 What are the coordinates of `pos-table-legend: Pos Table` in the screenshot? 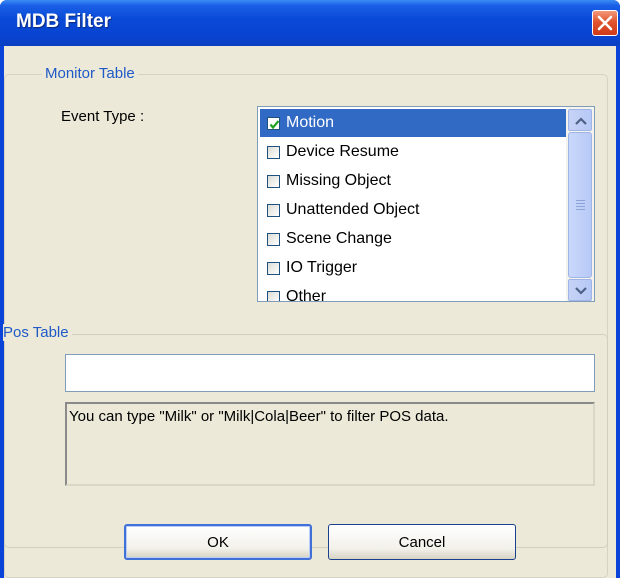 It's located at (37, 332).